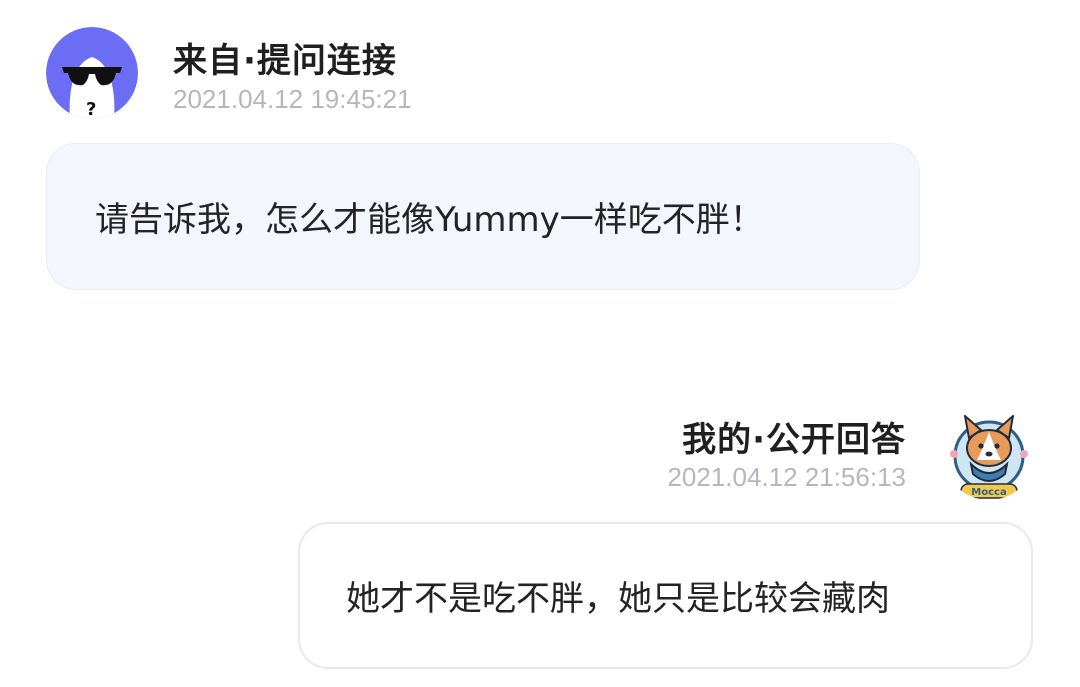  I want to click on answer-bubble: 她才不是吃不胖，她只是比较会藏肉, so click(665, 595).